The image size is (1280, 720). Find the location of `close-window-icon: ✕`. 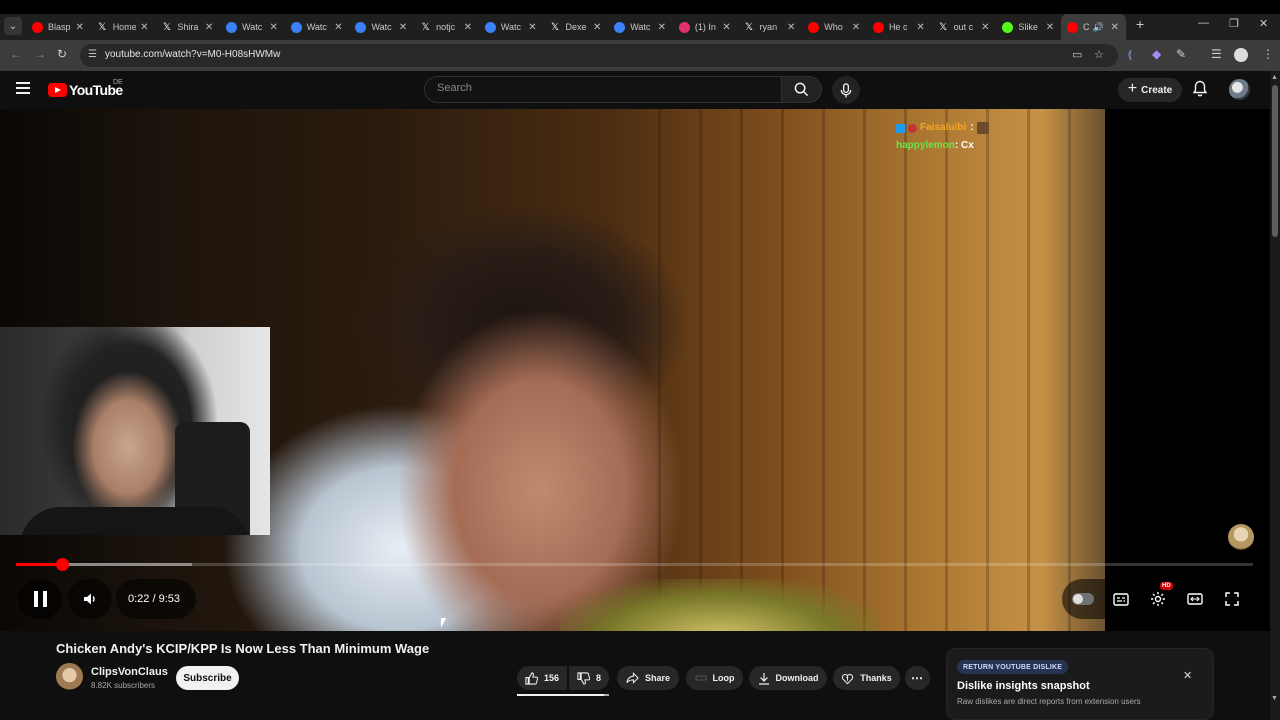

close-window-icon: ✕ is located at coordinates (1263, 23).